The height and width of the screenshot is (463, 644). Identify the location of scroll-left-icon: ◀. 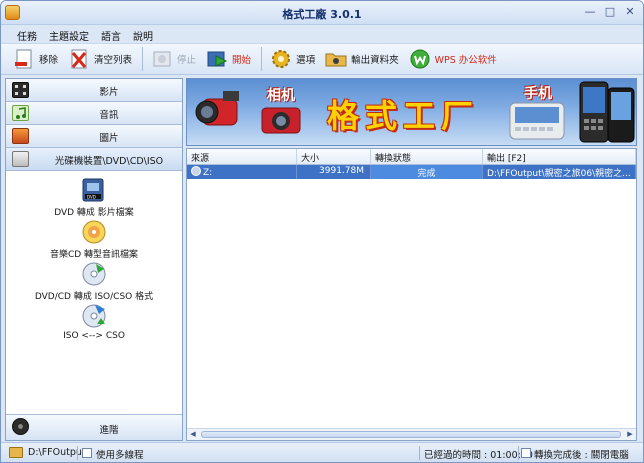
(193, 434).